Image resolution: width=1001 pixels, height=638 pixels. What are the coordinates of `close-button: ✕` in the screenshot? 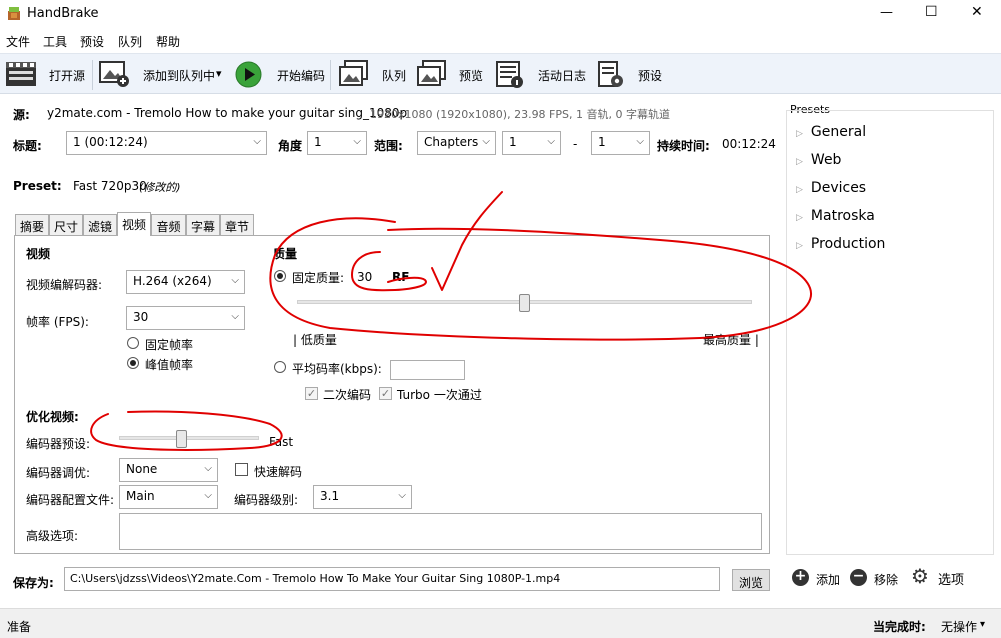 It's located at (977, 12).